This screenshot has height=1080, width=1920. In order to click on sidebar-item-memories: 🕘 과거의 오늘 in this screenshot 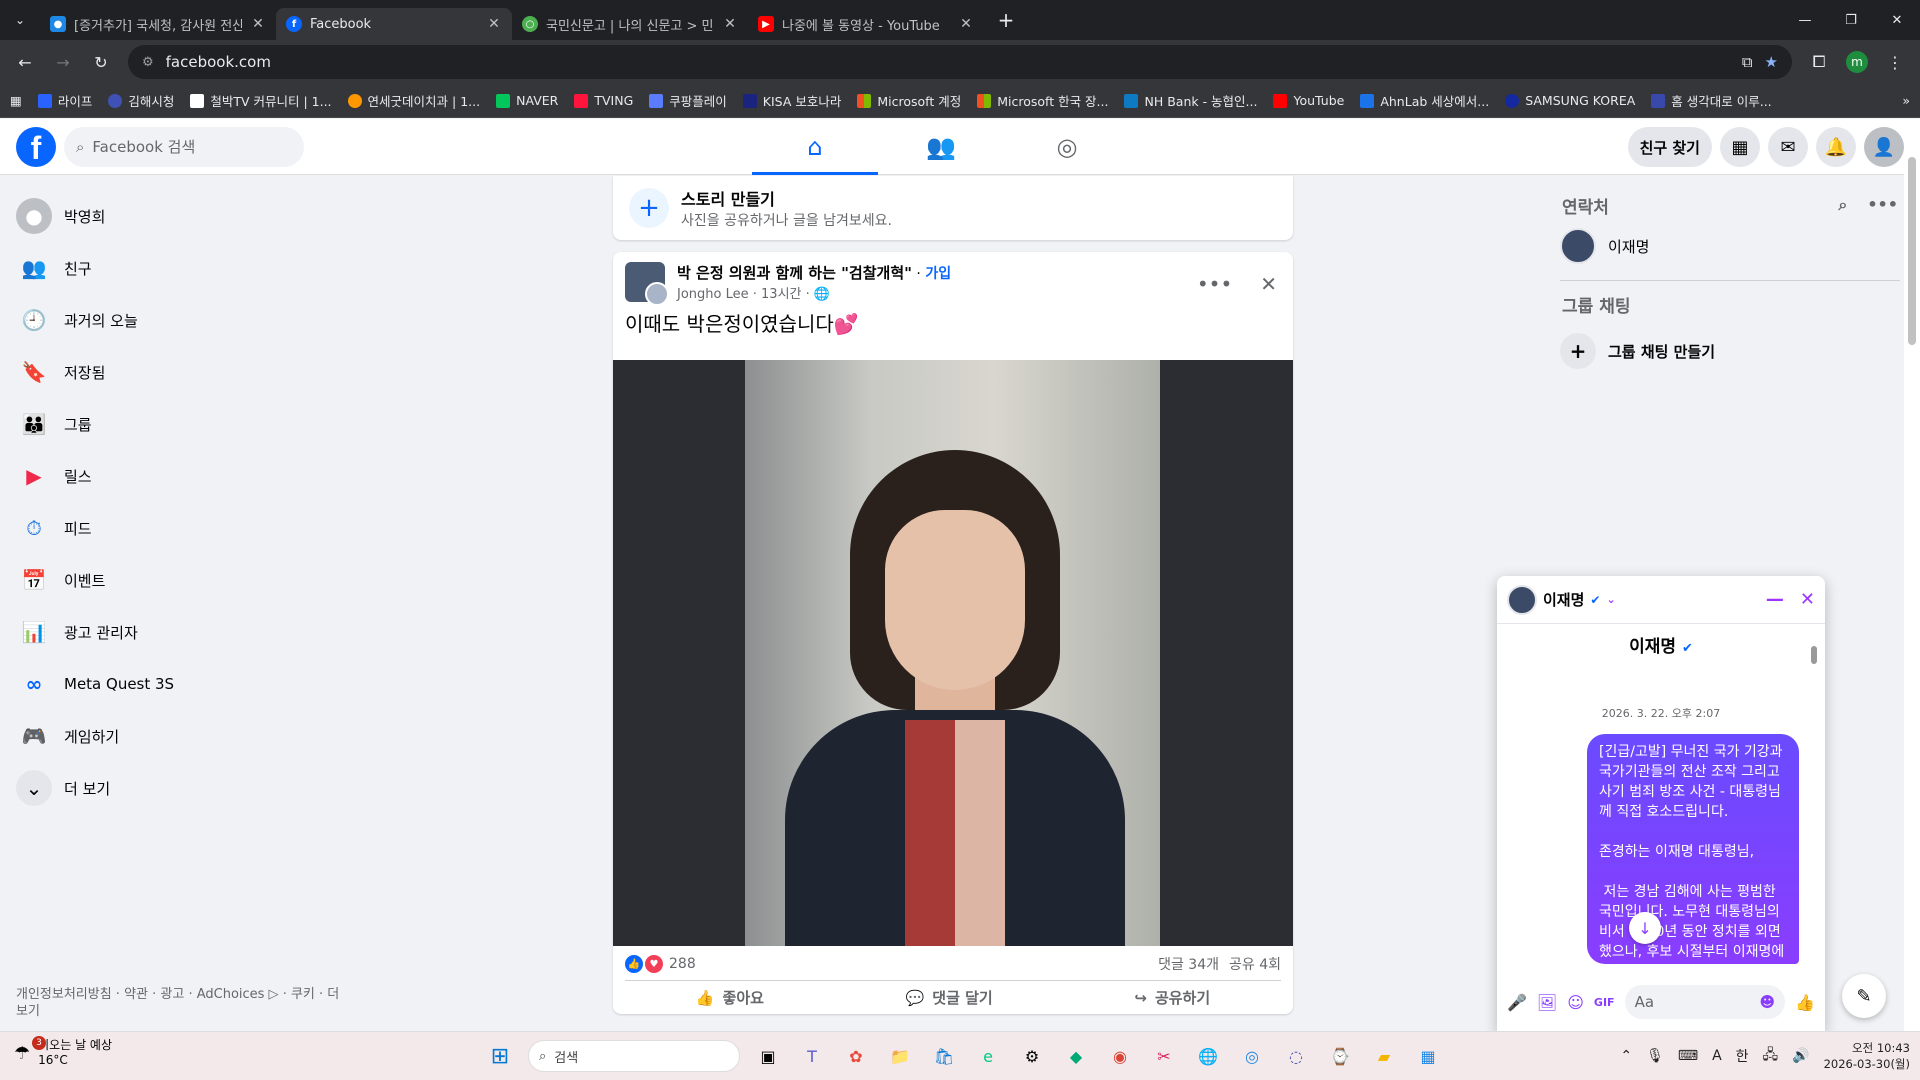, I will do `click(178, 320)`.